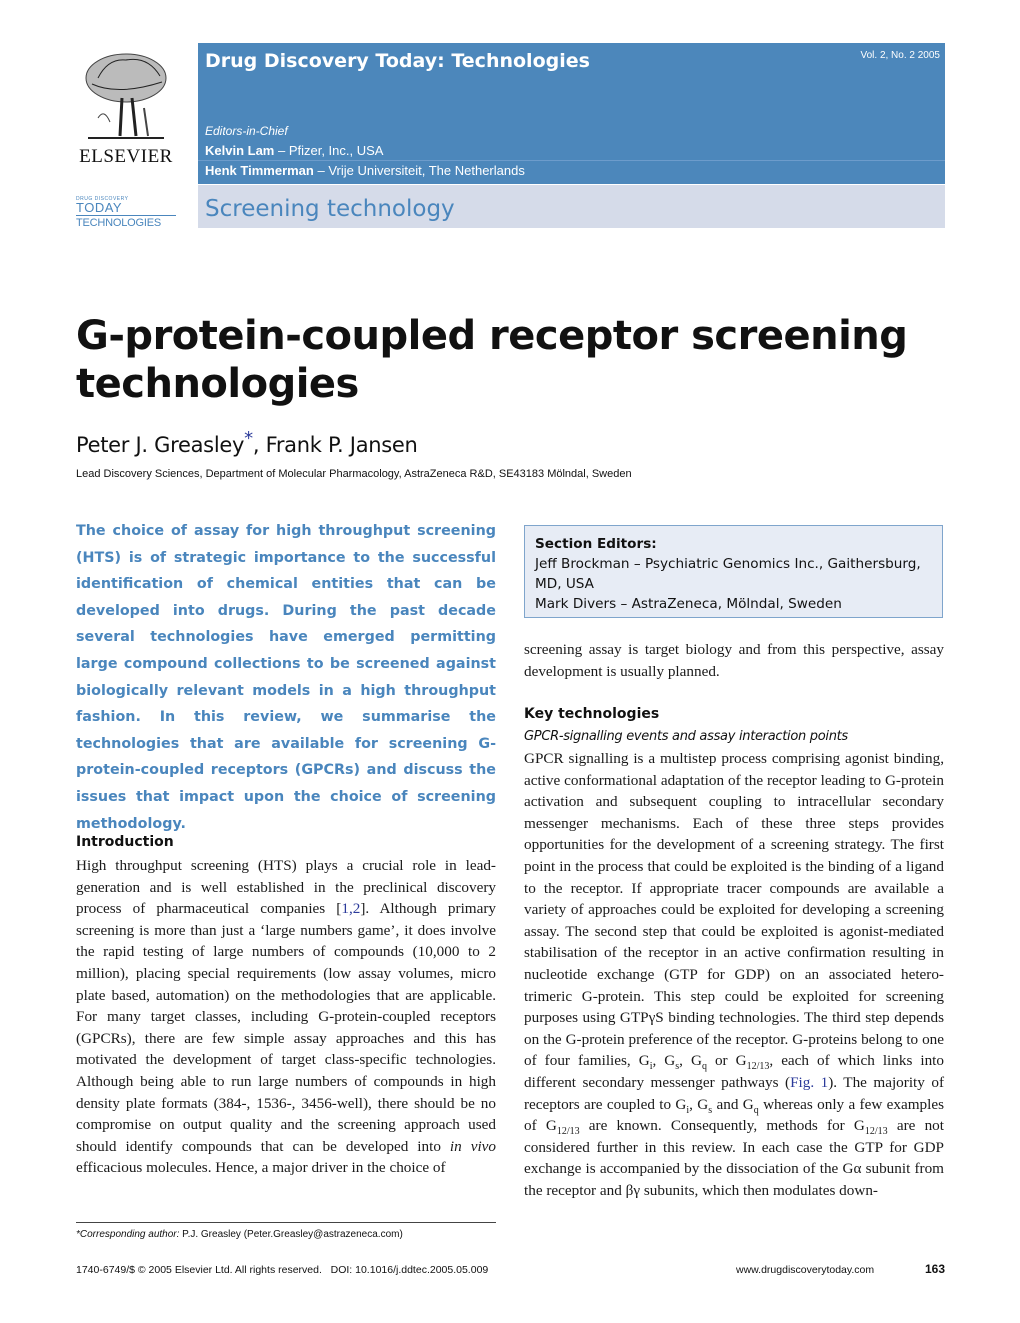 This screenshot has height=1323, width=1020. Describe the element at coordinates (119, 223) in the screenshot. I see `logo-technologies-text: TECHNOLOGIES` at that location.